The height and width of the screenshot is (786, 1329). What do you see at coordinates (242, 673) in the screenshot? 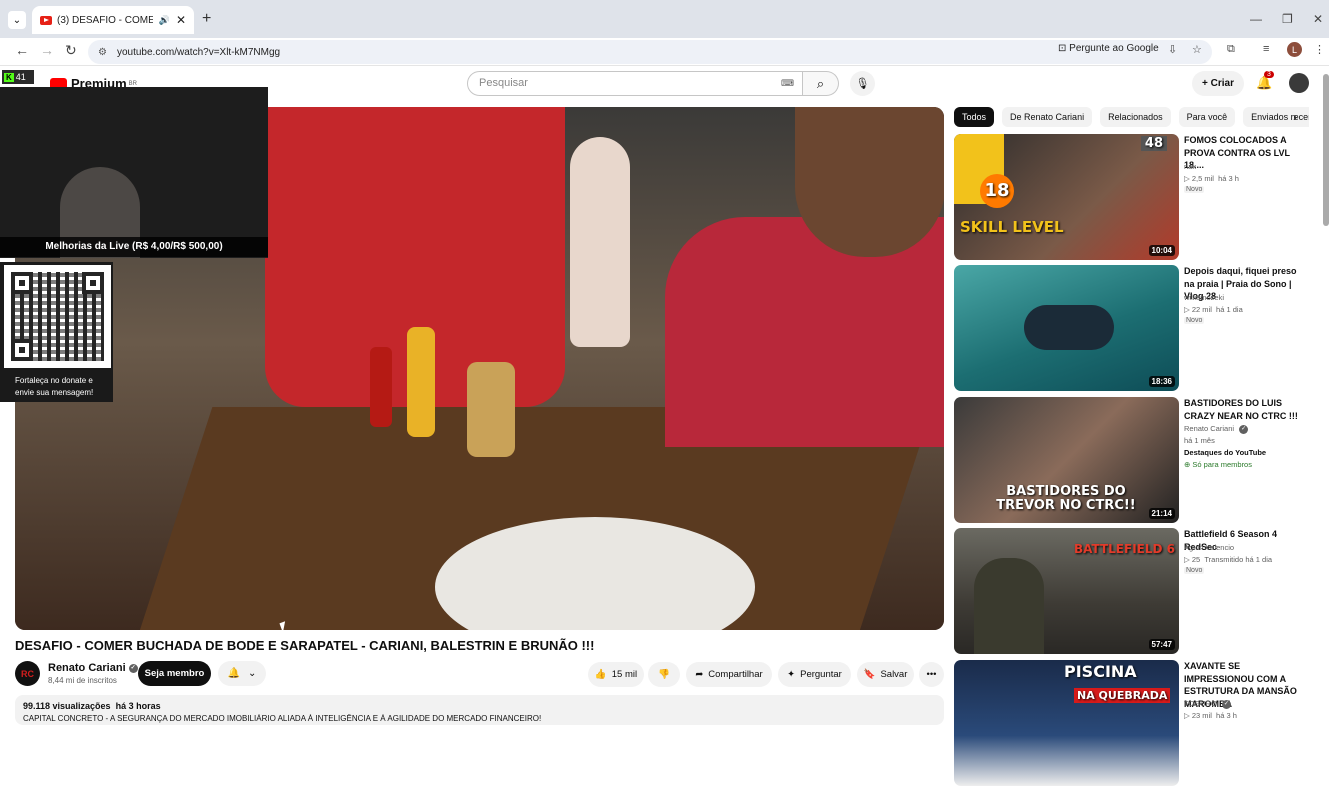
I see `subscription-bell-button: 🔔 ⌄` at bounding box center [242, 673].